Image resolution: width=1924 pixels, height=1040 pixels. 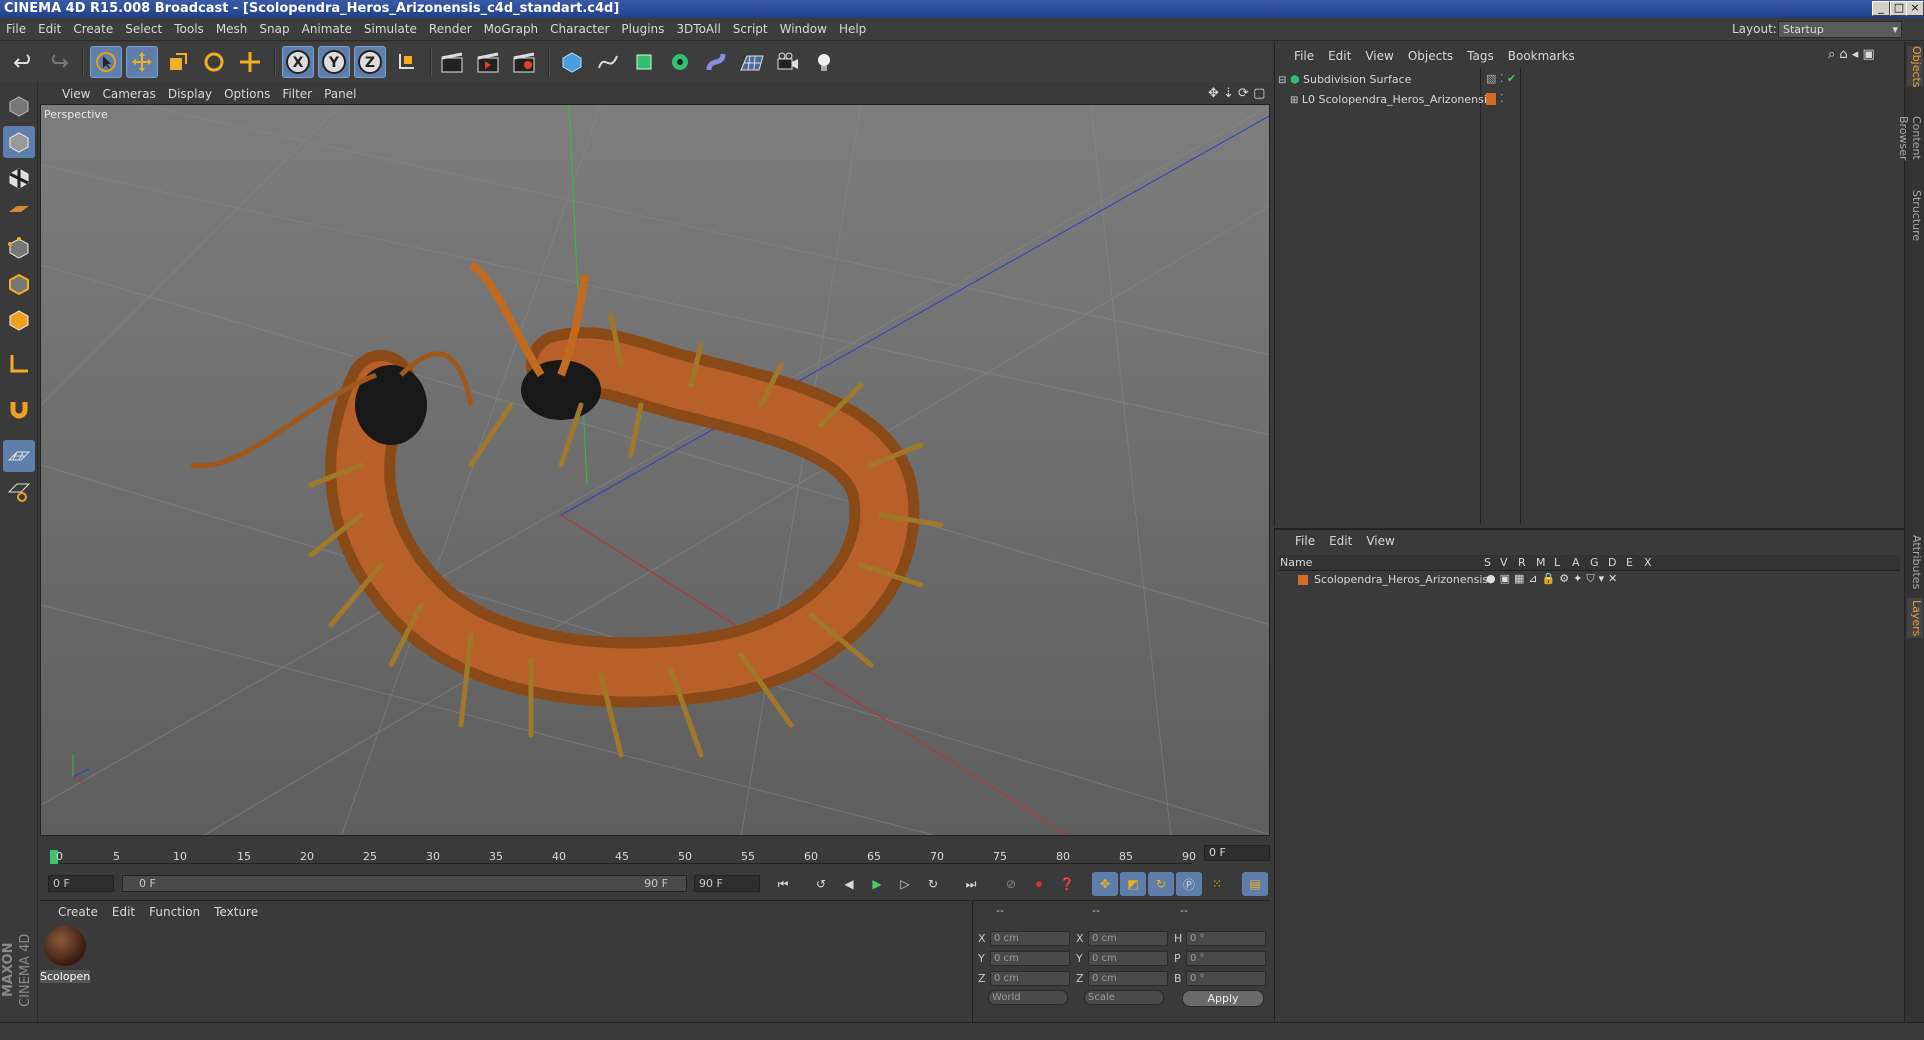 What do you see at coordinates (19, 178) in the screenshot?
I see `texture-mode-button` at bounding box center [19, 178].